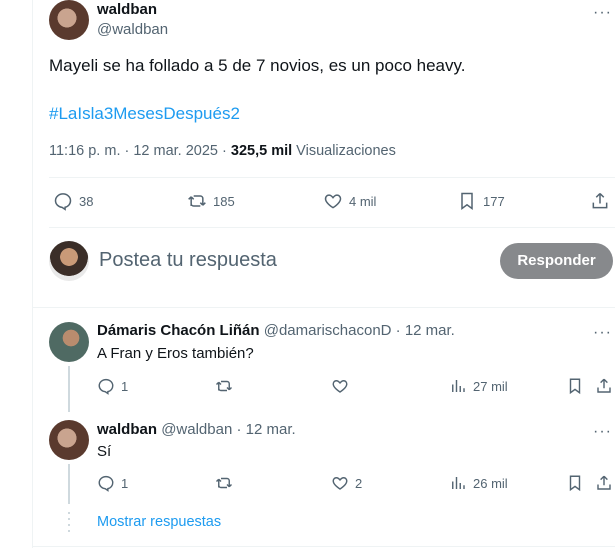  I want to click on author-name: waldban, so click(127, 9).